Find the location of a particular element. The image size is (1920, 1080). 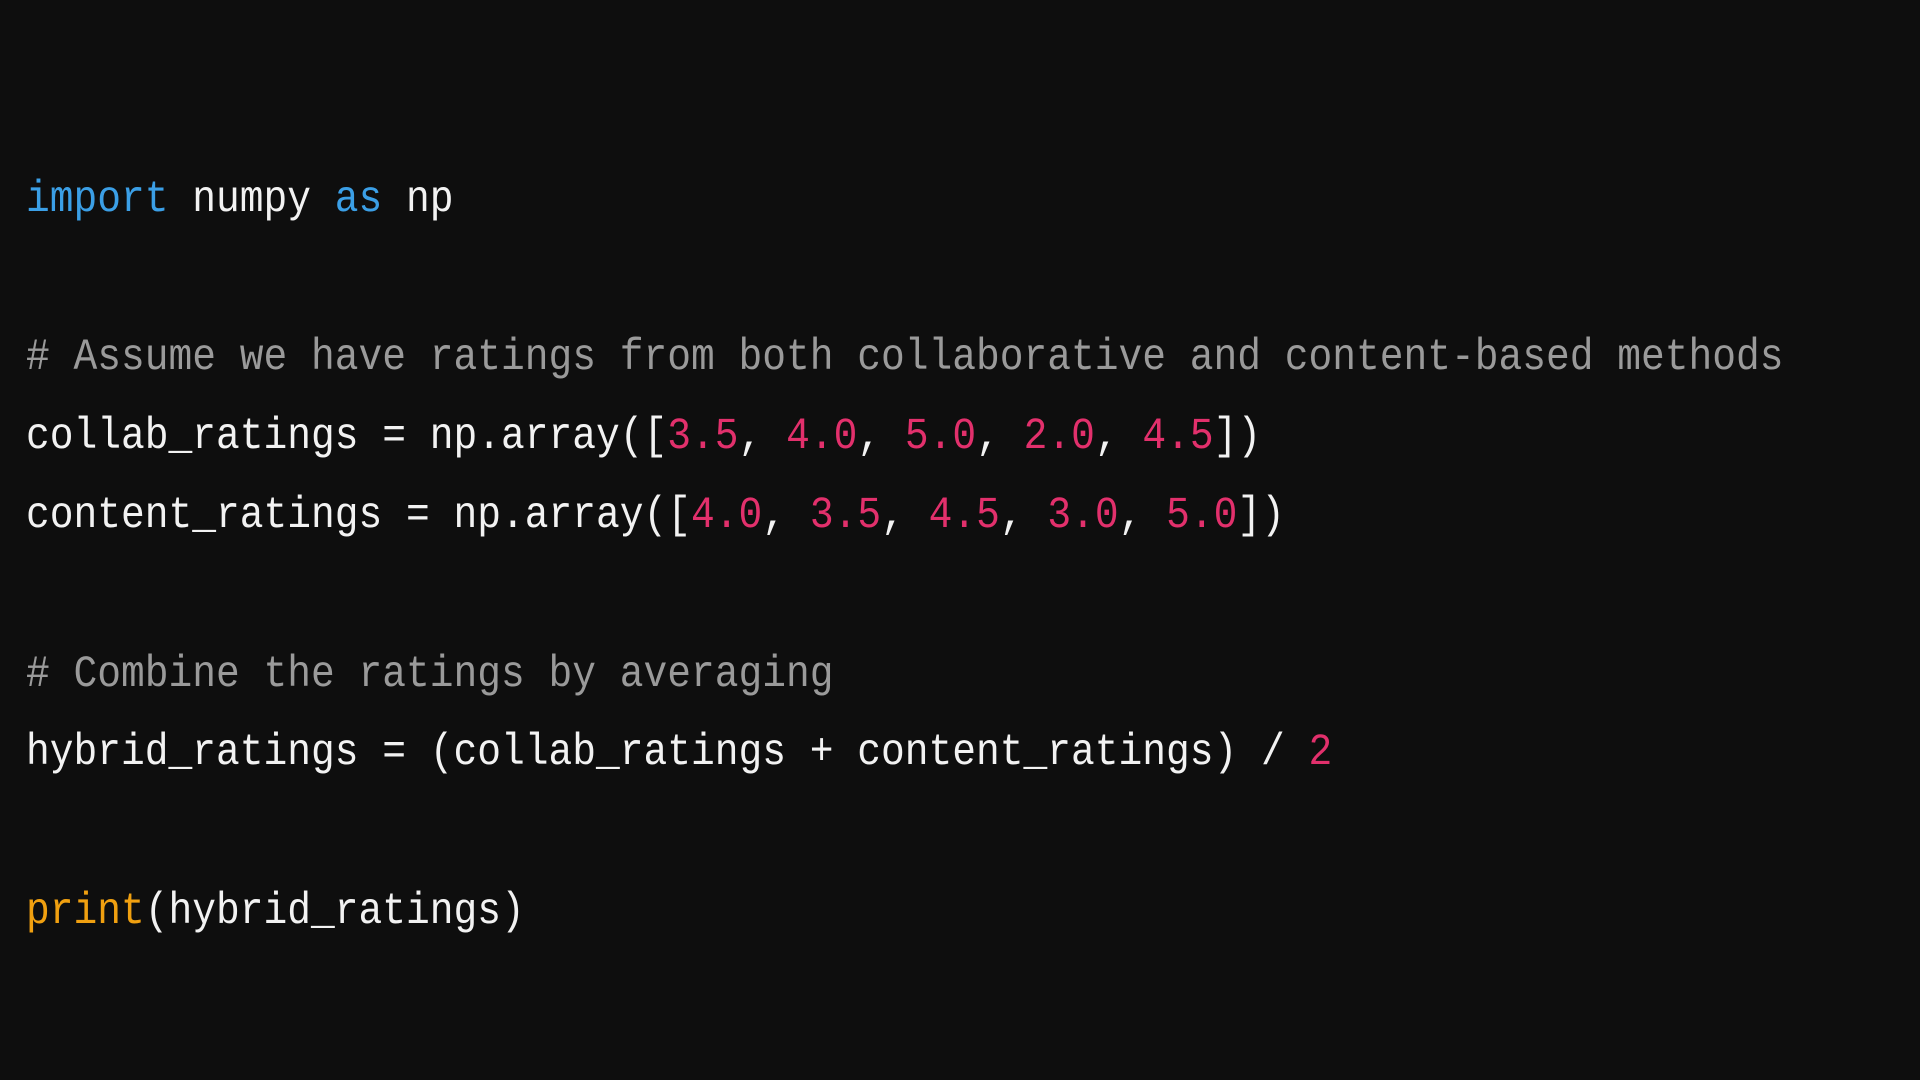

code-line-import: import numpy as np is located at coordinates (240, 200).